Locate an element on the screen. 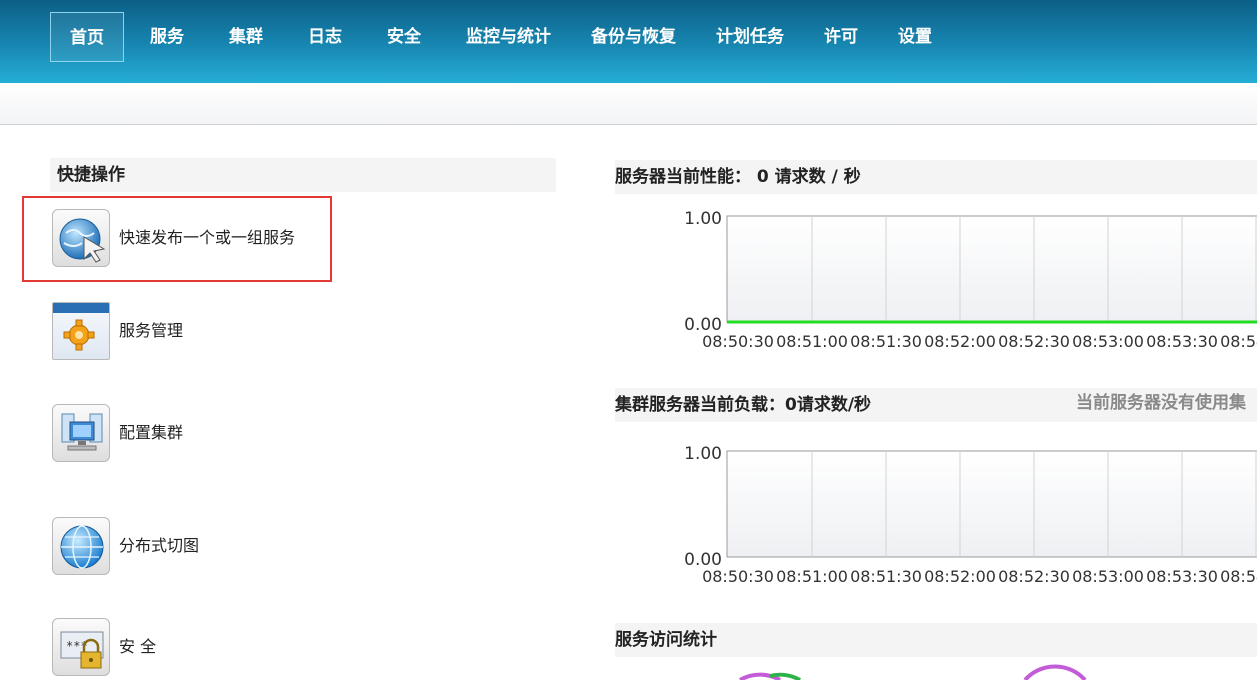  nav-home: 首页 is located at coordinates (87, 37).